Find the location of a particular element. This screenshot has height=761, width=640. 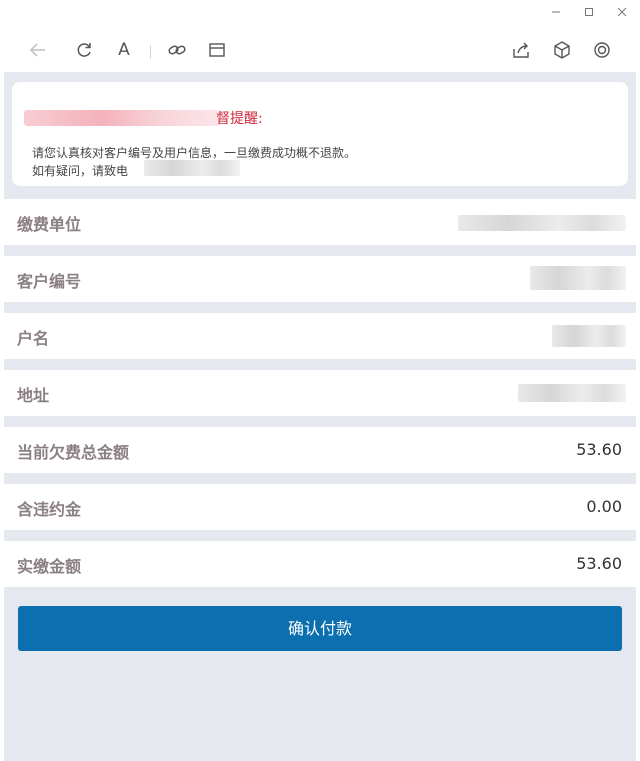

toolbar: A is located at coordinates (320, 50).